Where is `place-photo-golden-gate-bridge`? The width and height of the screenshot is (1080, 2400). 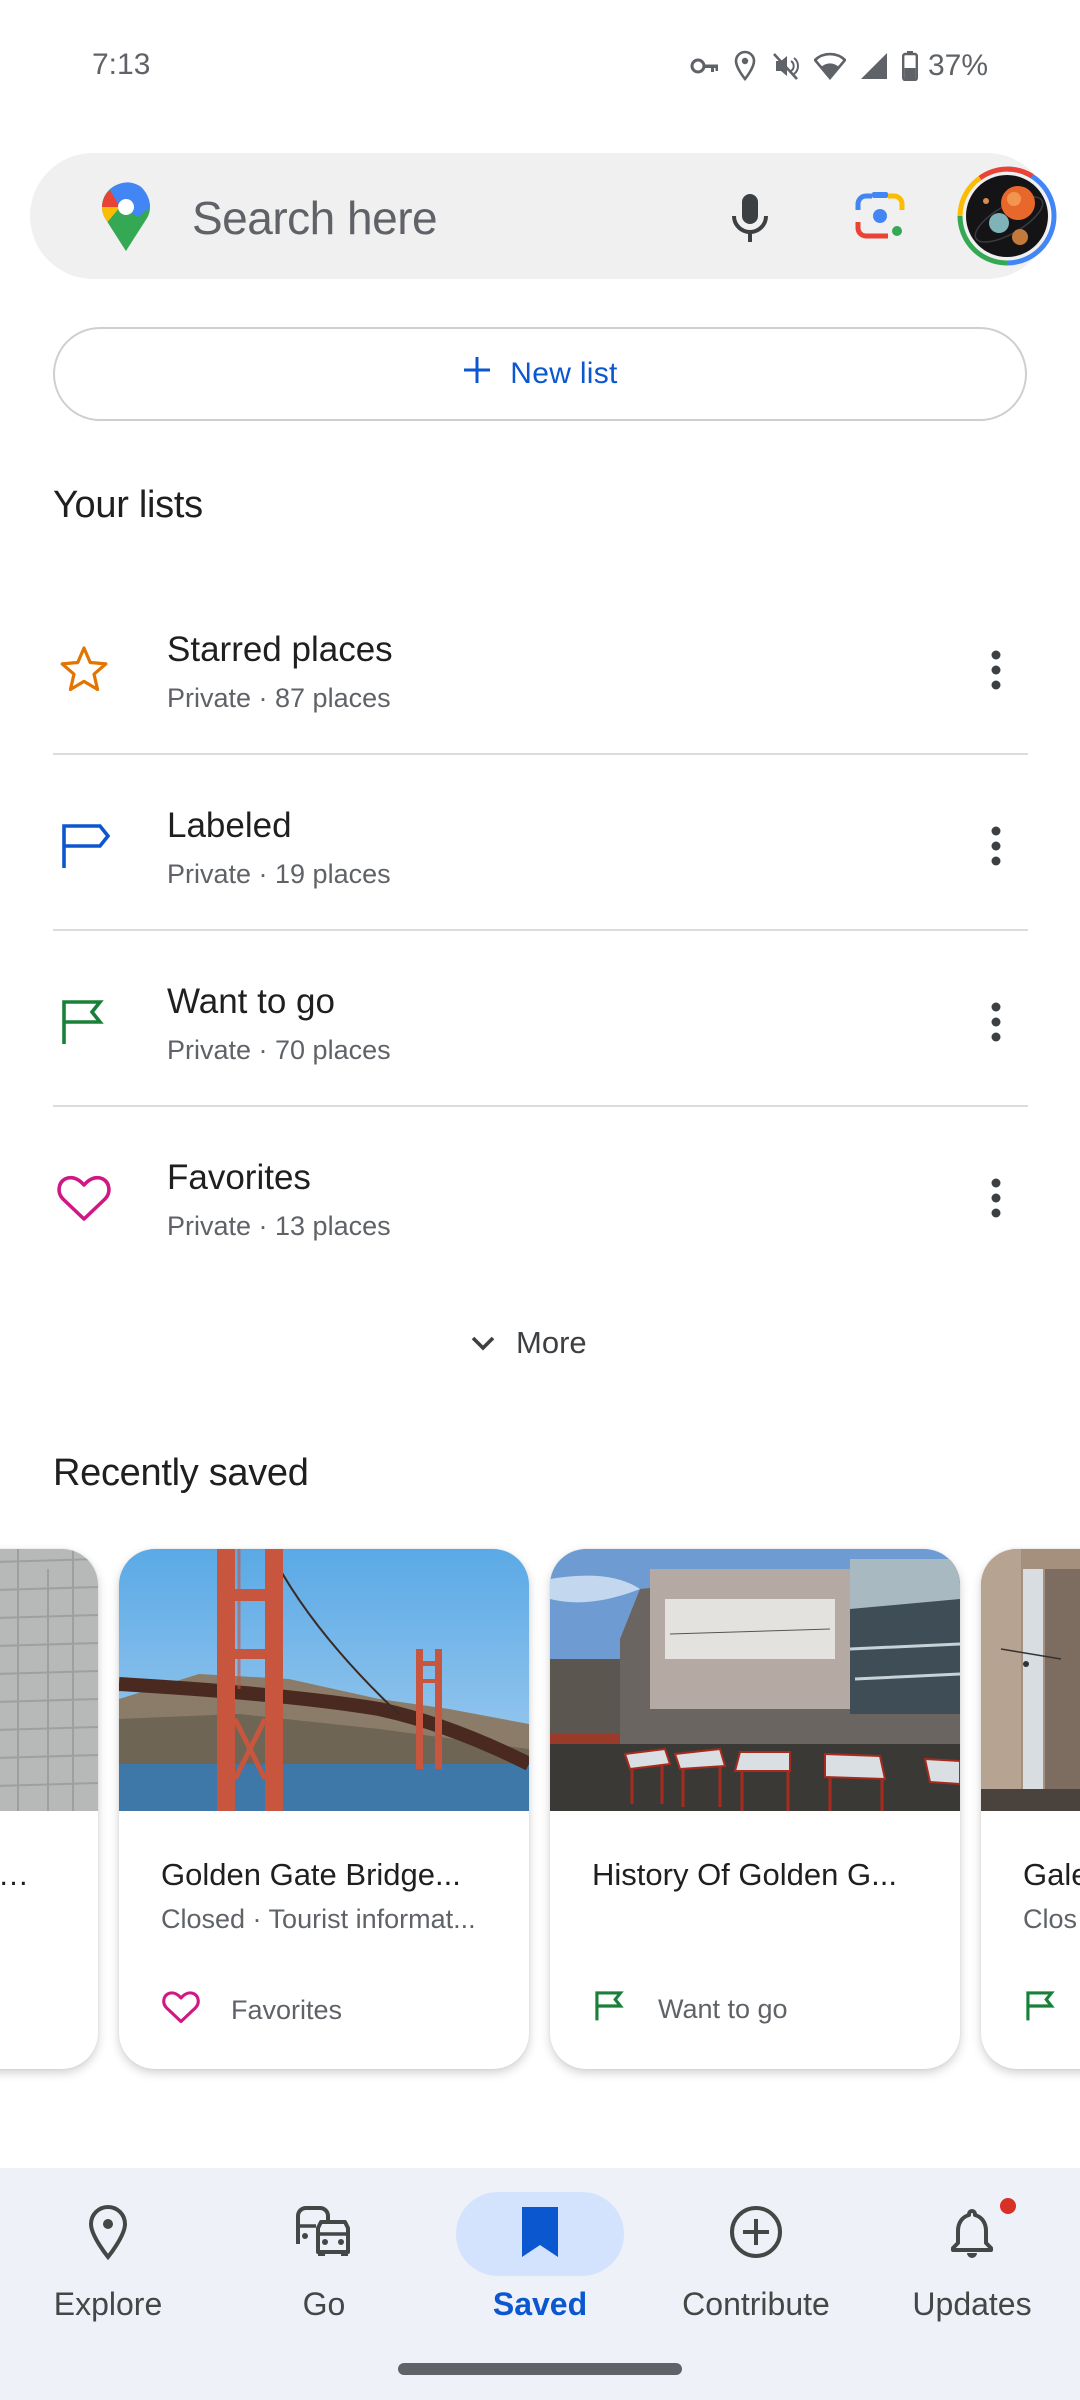
place-photo-golden-gate-bridge is located at coordinates (324, 1680).